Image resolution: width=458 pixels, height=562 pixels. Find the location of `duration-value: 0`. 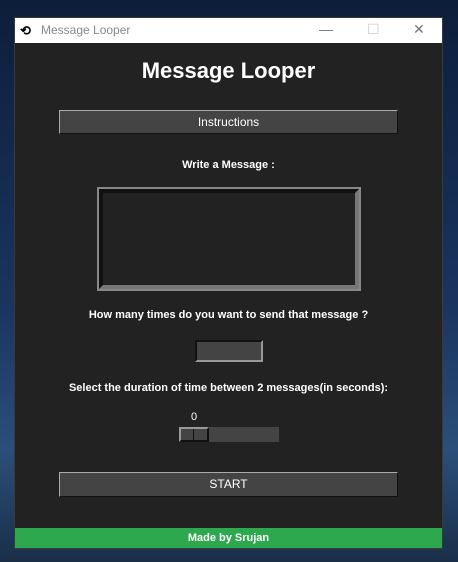

duration-value: 0 is located at coordinates (194, 417).